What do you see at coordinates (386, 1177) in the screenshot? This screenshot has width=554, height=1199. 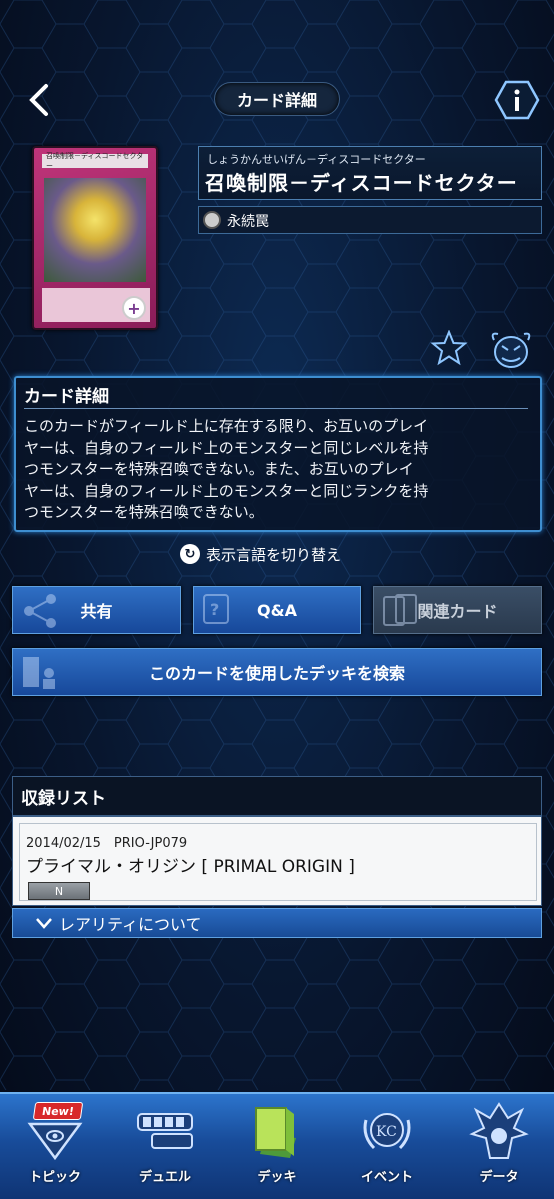 I see `nav-label-event: イベント` at bounding box center [386, 1177].